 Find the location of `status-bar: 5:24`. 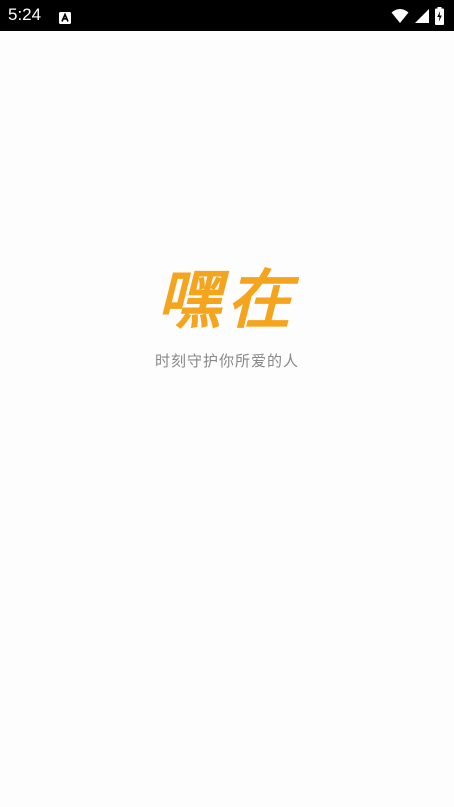

status-bar: 5:24 is located at coordinates (227, 15).